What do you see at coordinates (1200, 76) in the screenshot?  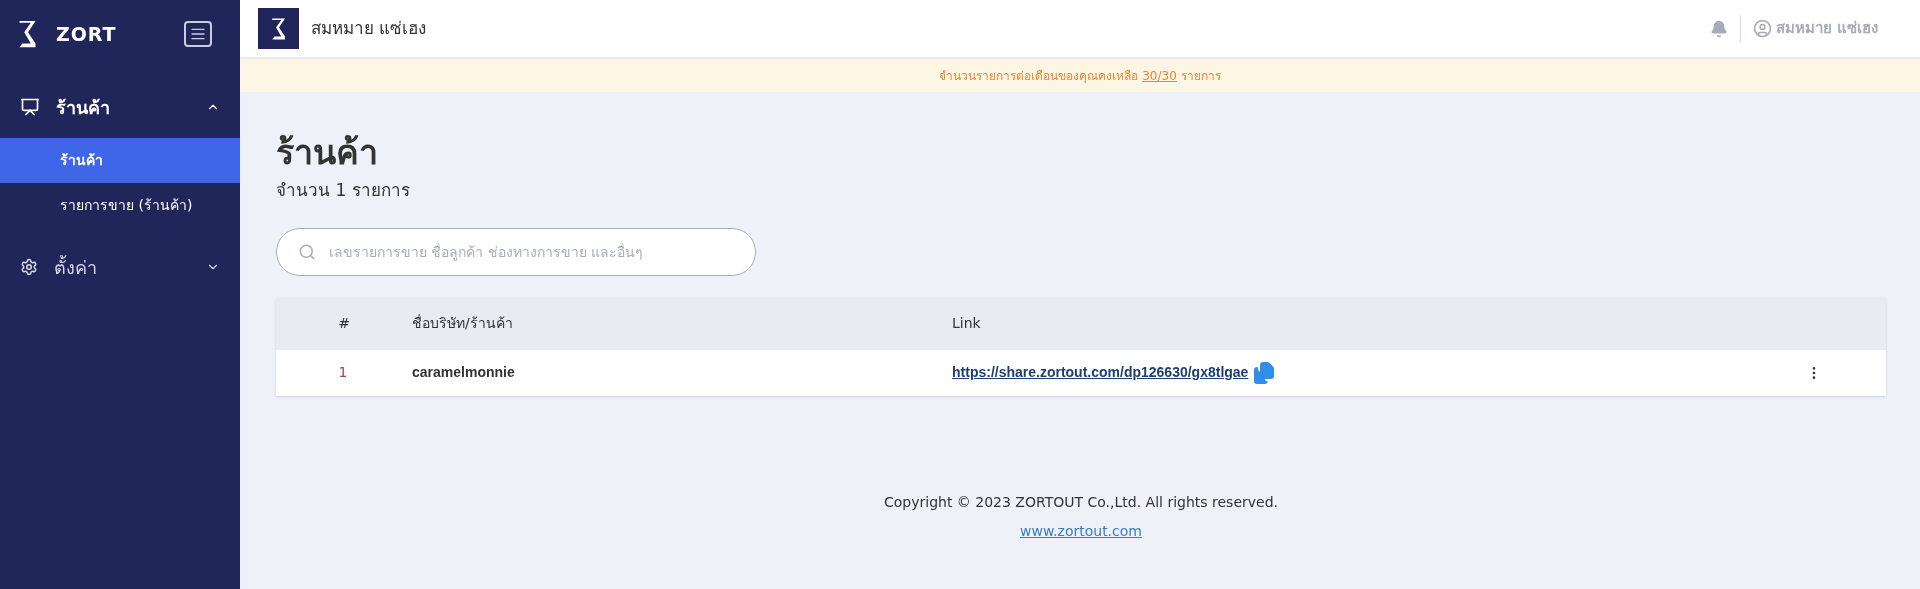 I see `quota-unit: รายการ` at bounding box center [1200, 76].